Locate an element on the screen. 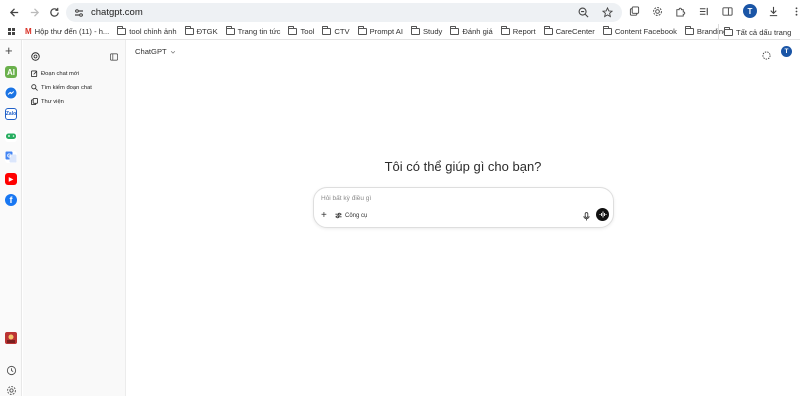  back-button is located at coordinates (14, 12).